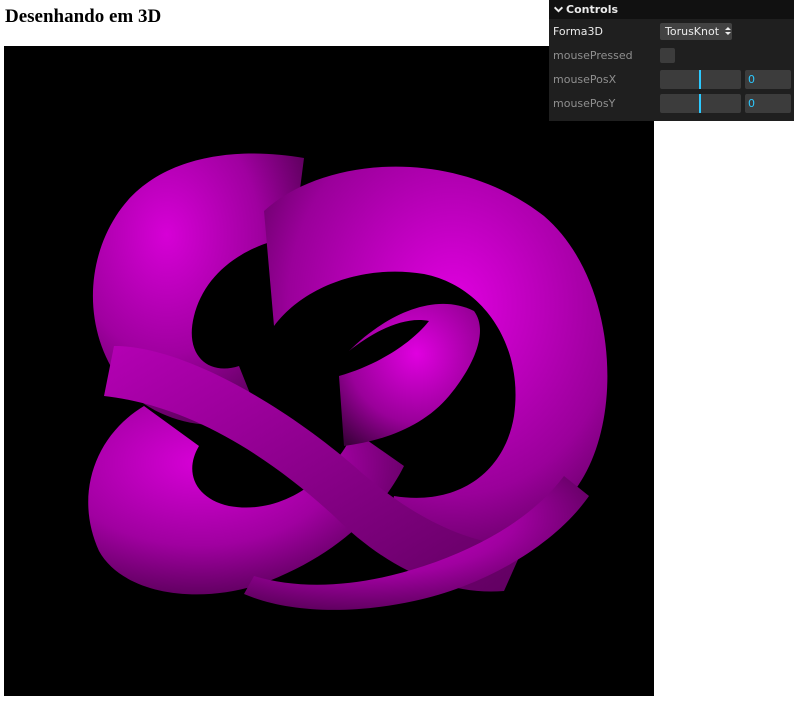 This screenshot has width=808, height=718. What do you see at coordinates (83, 16) in the screenshot?
I see `page-title: Desenhando em 3D` at bounding box center [83, 16].